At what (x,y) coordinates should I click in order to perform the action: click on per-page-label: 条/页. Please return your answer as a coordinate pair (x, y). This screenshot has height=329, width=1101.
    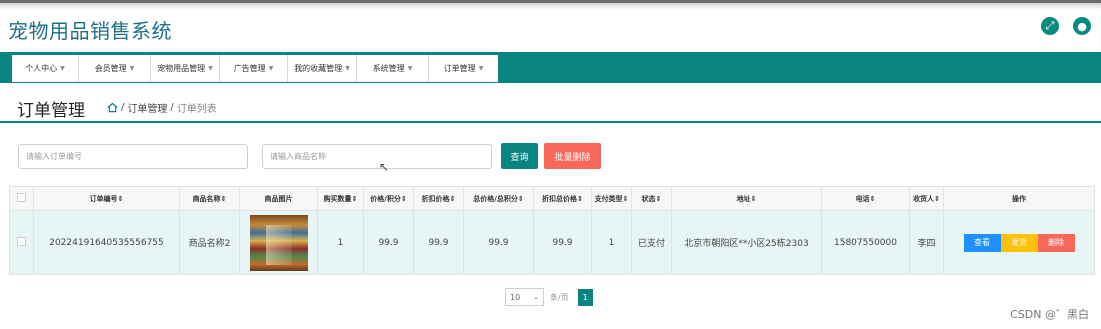
    Looking at the image, I should click on (559, 297).